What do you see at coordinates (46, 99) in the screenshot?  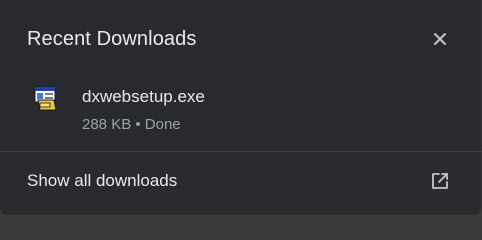 I see `installer-file-icon` at bounding box center [46, 99].